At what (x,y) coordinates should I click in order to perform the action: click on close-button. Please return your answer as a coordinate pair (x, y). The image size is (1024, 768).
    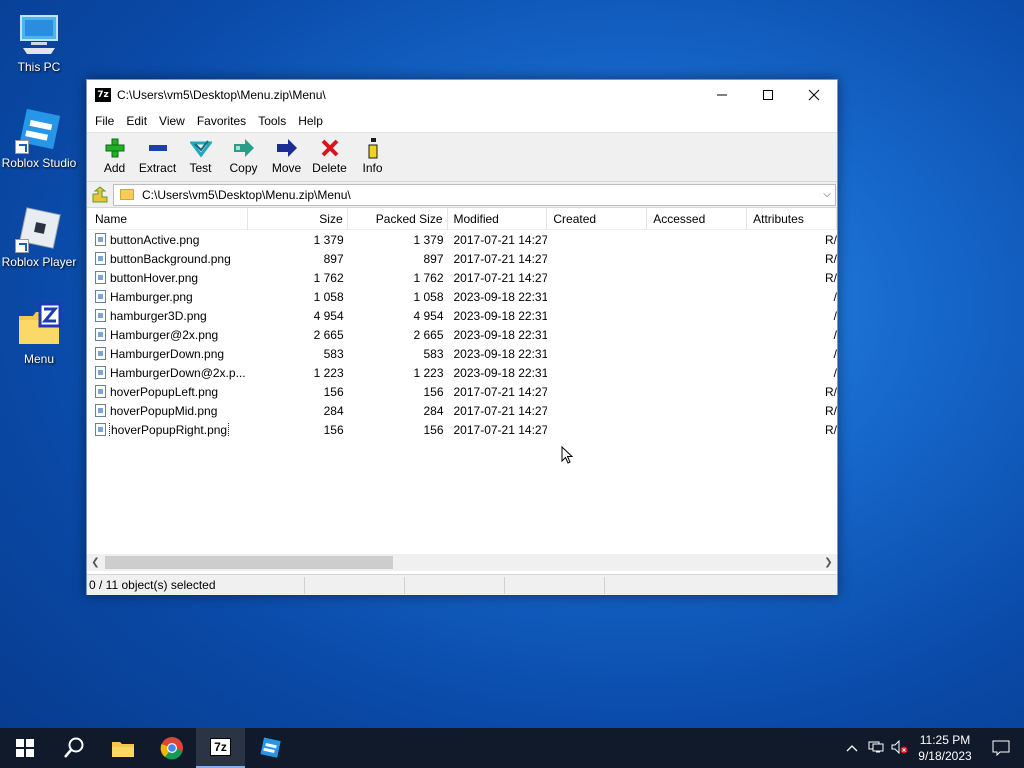
    Looking at the image, I should click on (814, 95).